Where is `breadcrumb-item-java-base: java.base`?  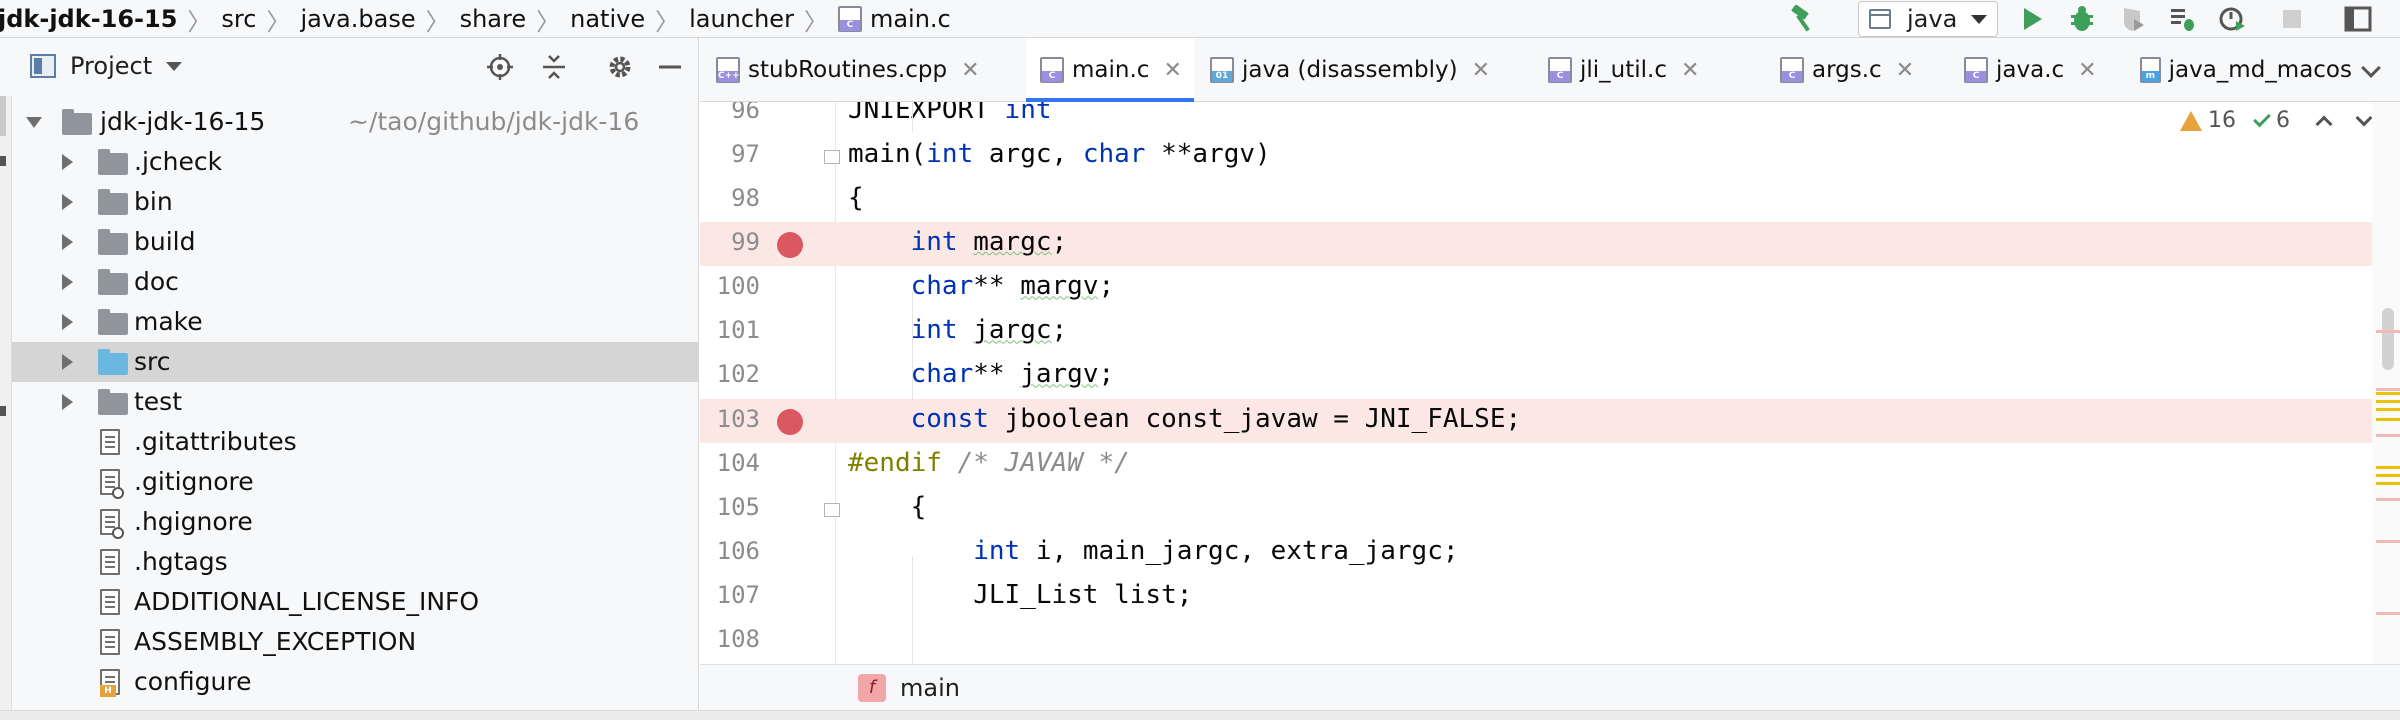
breadcrumb-item-java-base: java.base is located at coordinates (357, 19).